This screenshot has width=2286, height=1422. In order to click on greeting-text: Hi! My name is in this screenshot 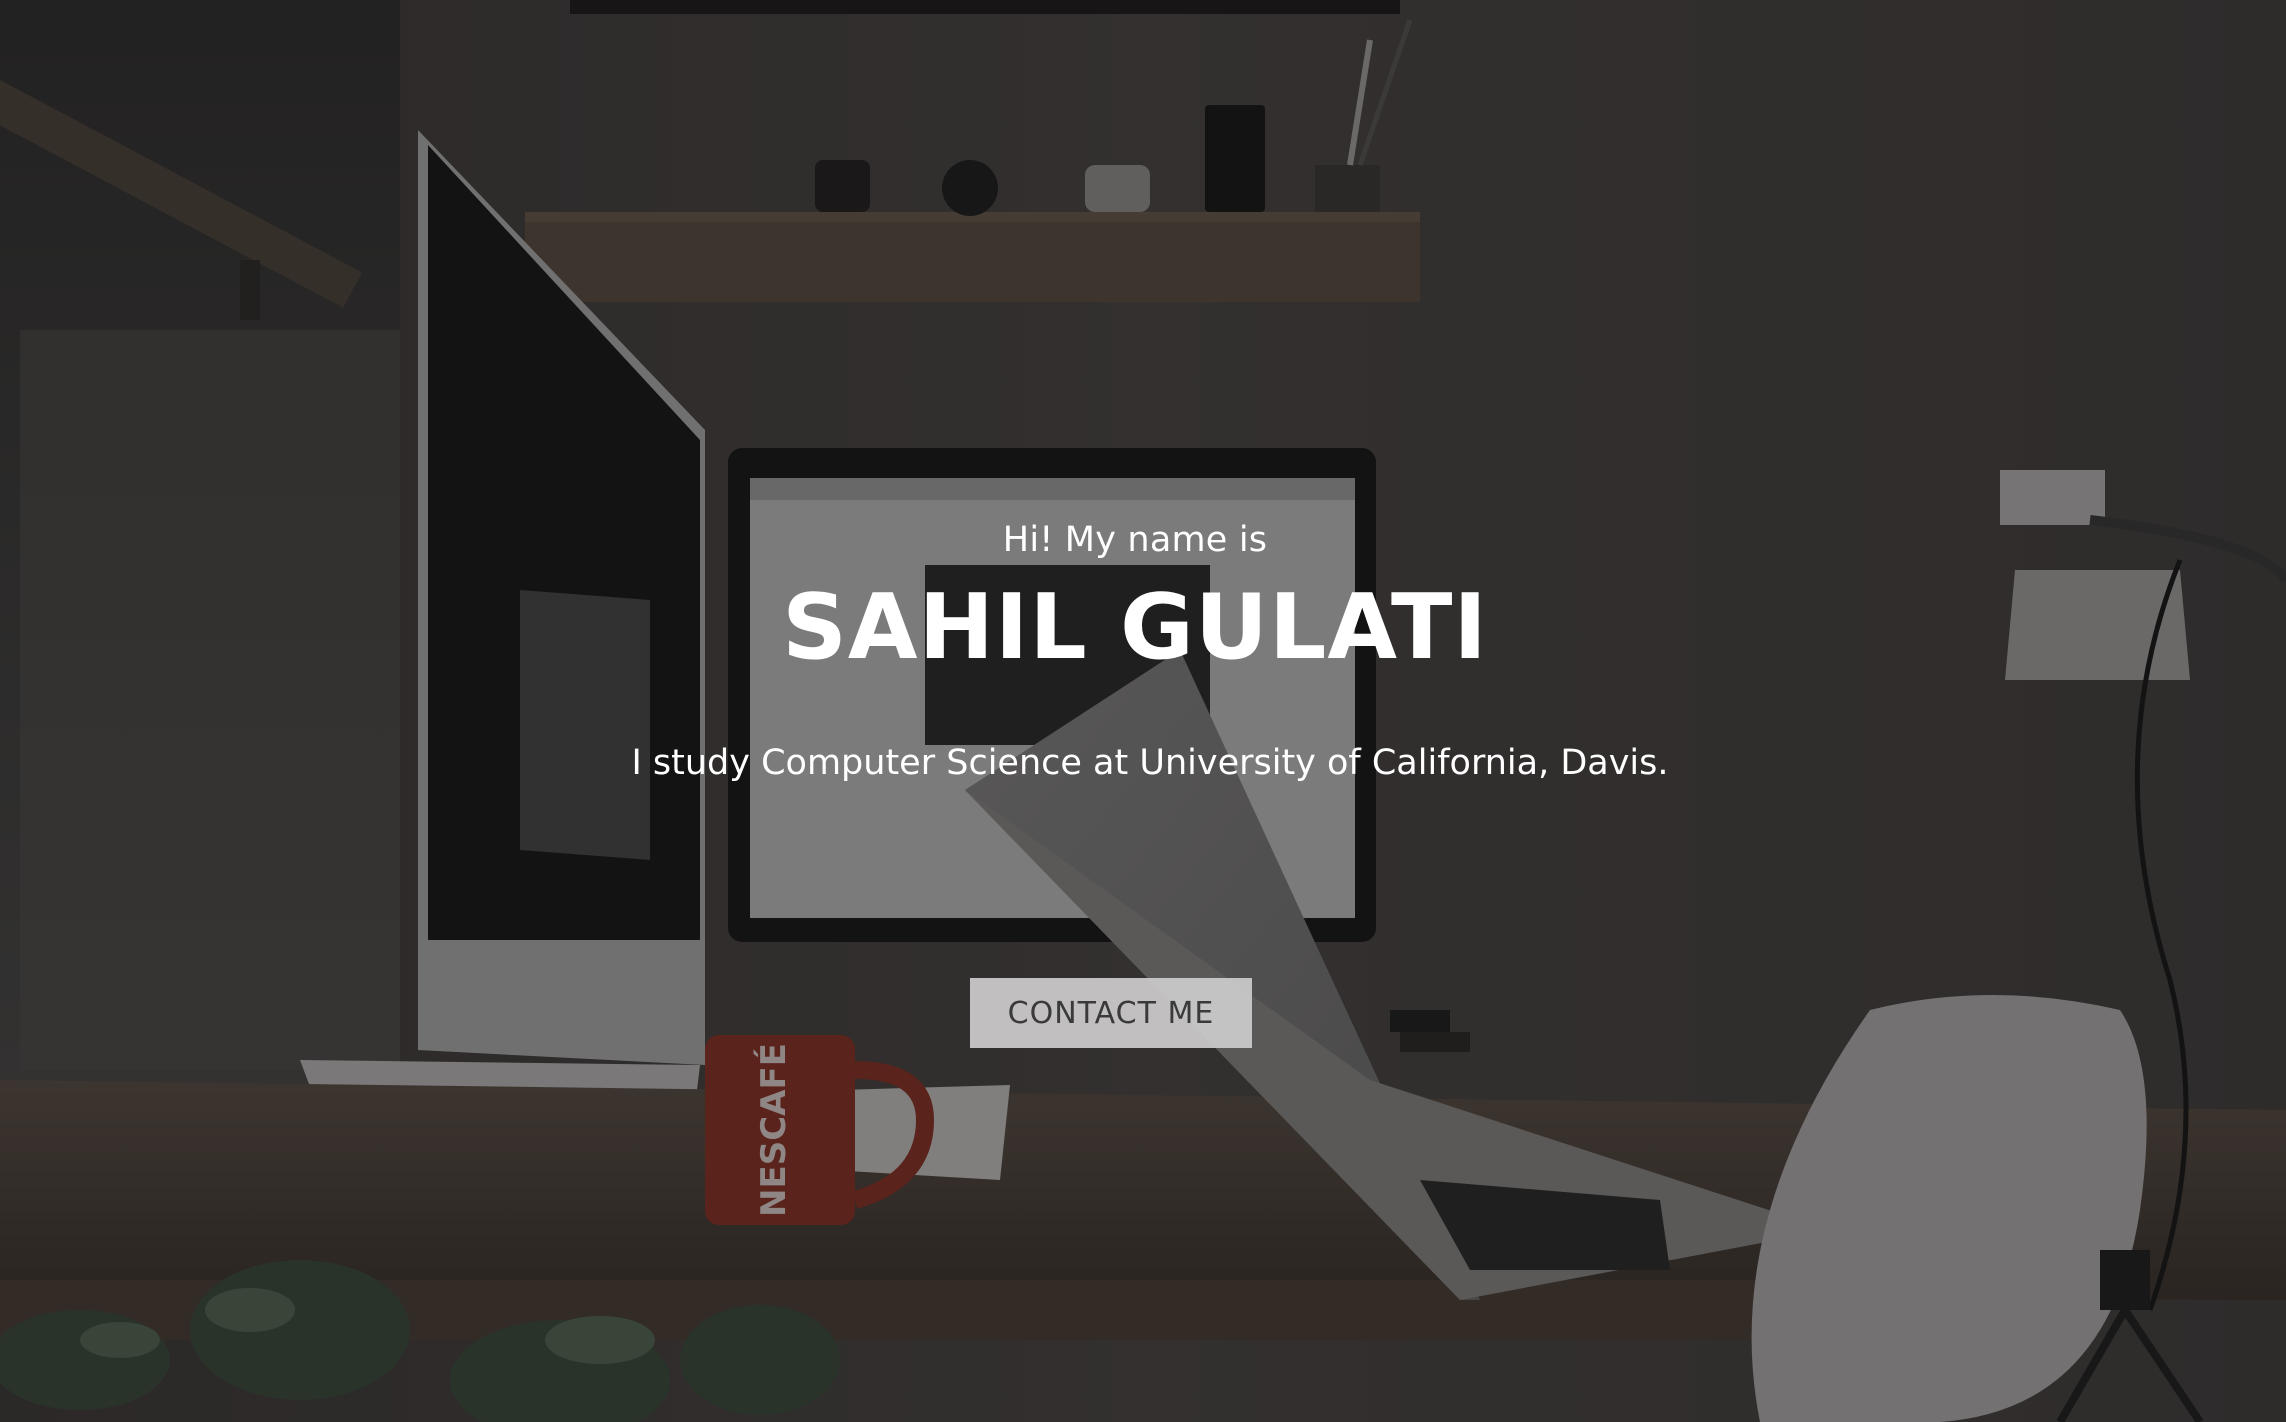, I will do `click(1135, 540)`.